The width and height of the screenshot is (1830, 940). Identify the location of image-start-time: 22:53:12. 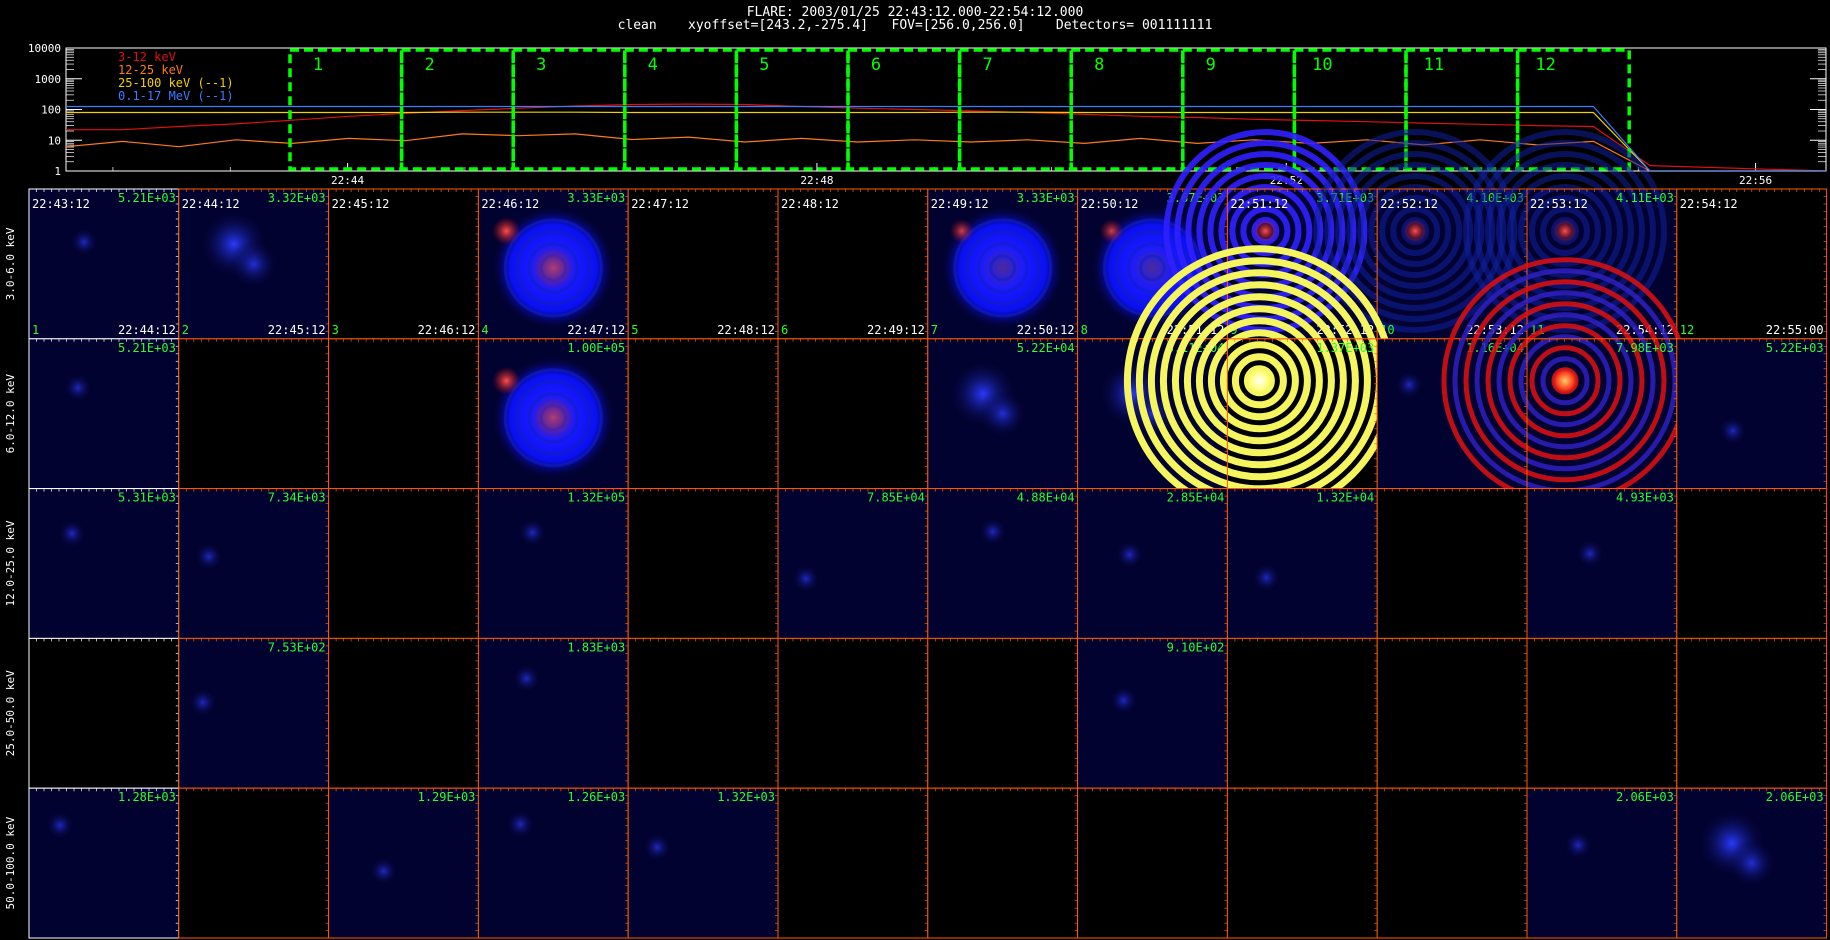
(1559, 204).